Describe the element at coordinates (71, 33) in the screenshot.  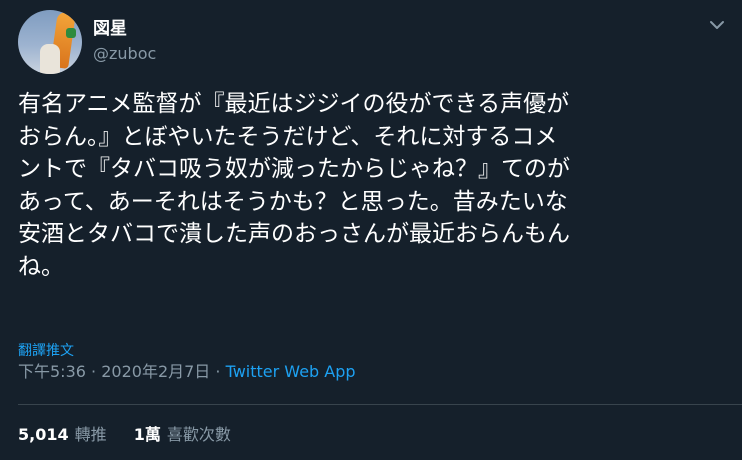
I see `avatar-bow` at that location.